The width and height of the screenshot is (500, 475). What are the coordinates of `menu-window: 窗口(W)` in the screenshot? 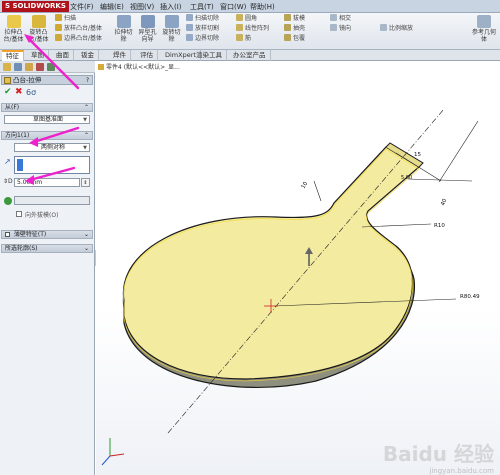 It's located at (233, 7).